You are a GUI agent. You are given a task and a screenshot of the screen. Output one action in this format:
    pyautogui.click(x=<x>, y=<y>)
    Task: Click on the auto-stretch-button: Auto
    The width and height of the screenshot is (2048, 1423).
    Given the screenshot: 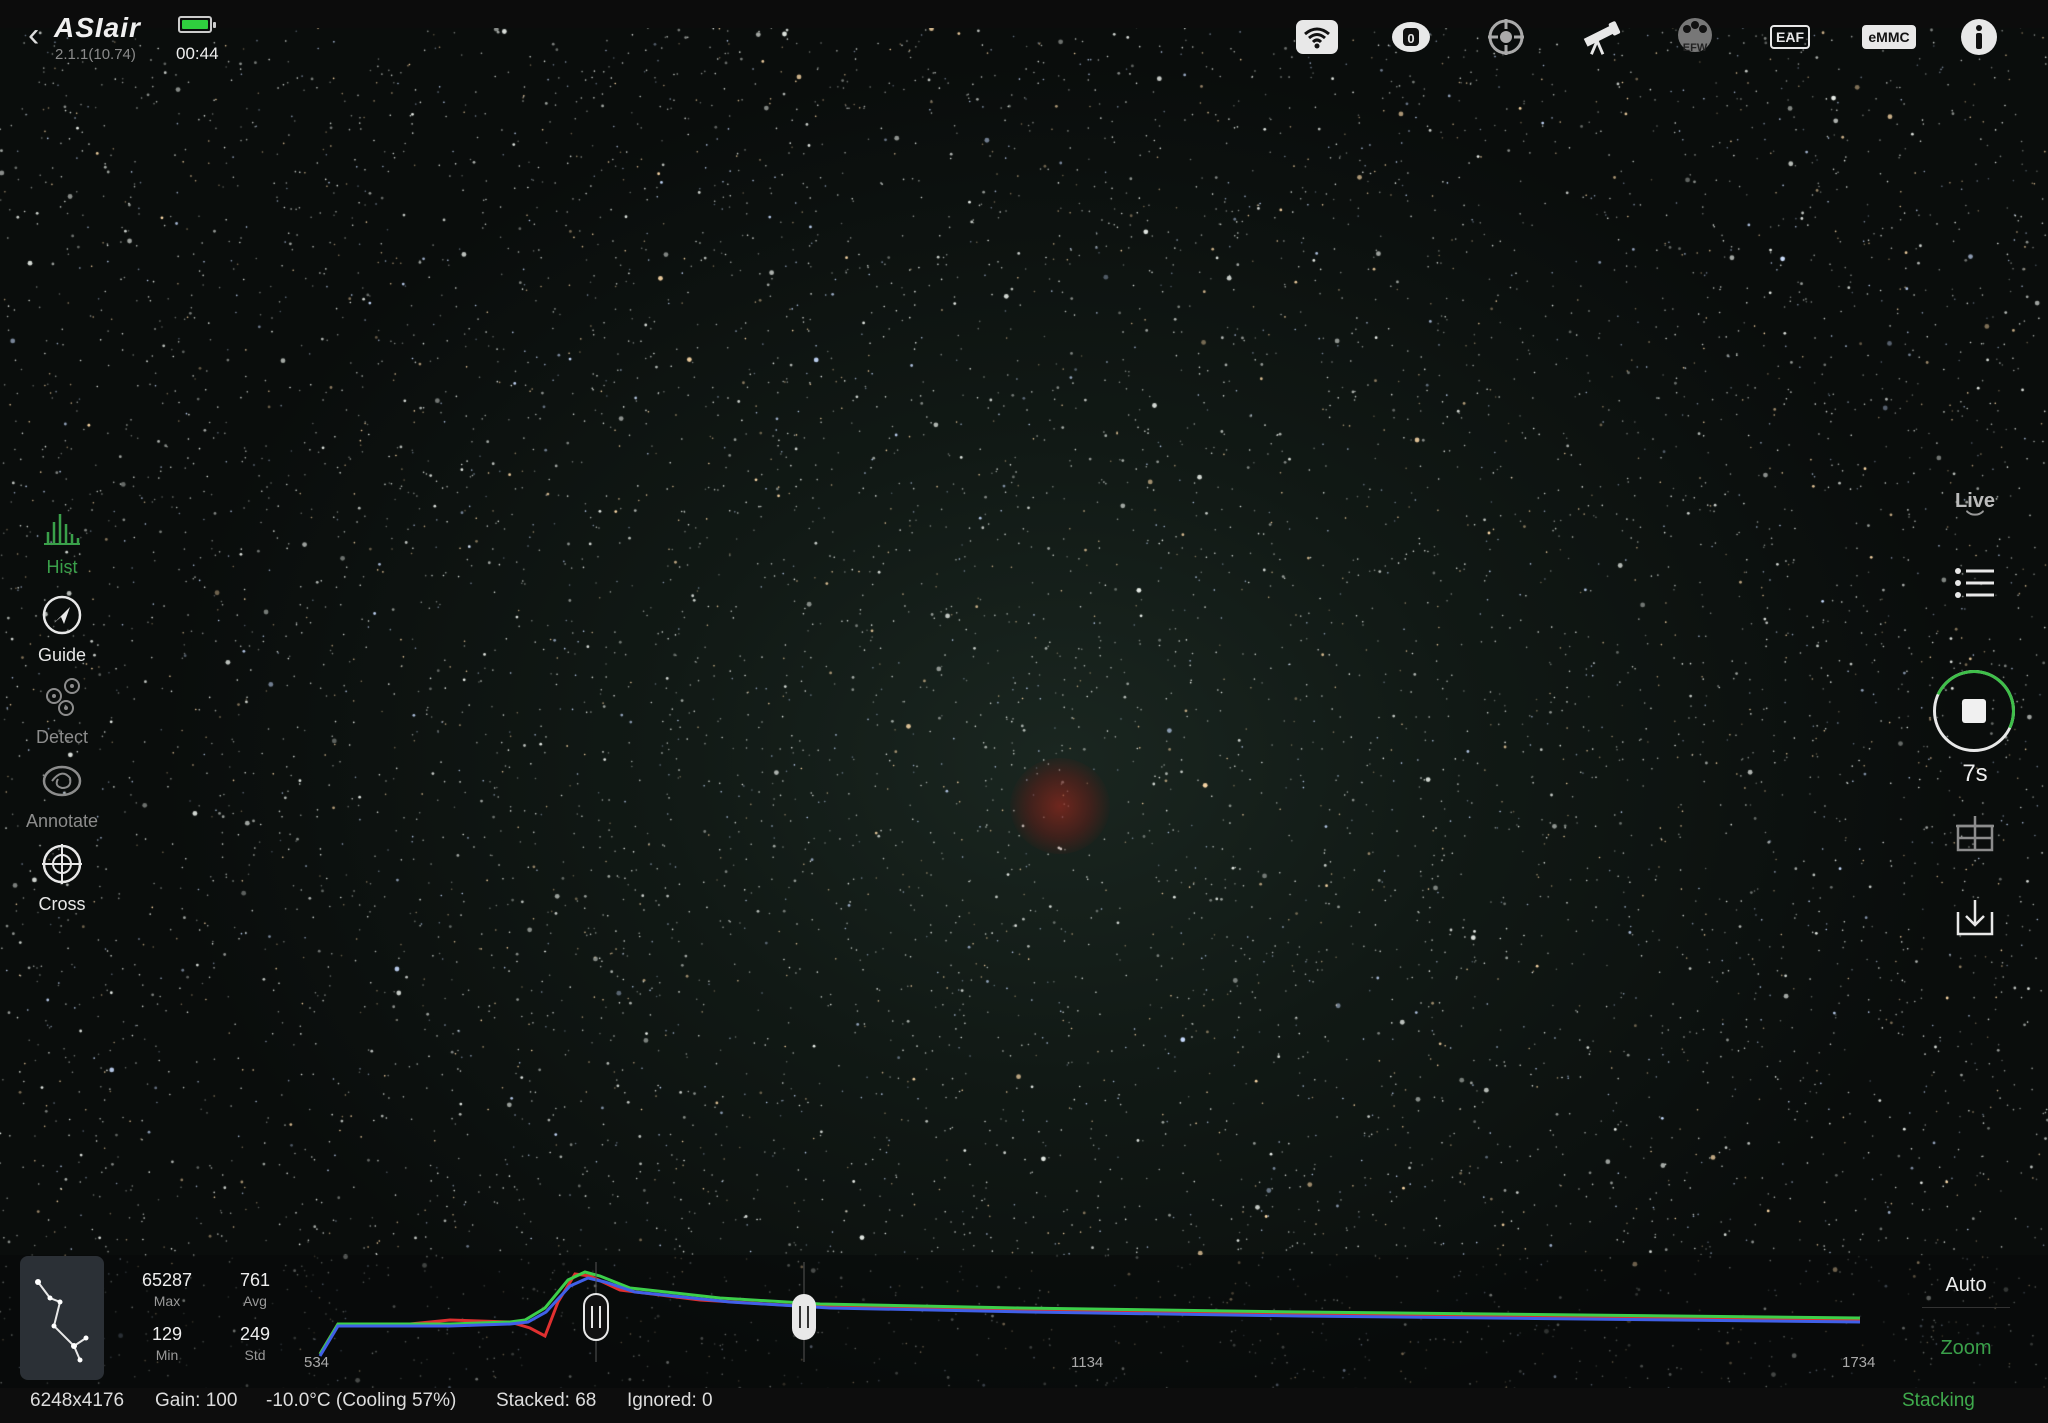 What is the action you would take?
    pyautogui.click(x=1966, y=1291)
    